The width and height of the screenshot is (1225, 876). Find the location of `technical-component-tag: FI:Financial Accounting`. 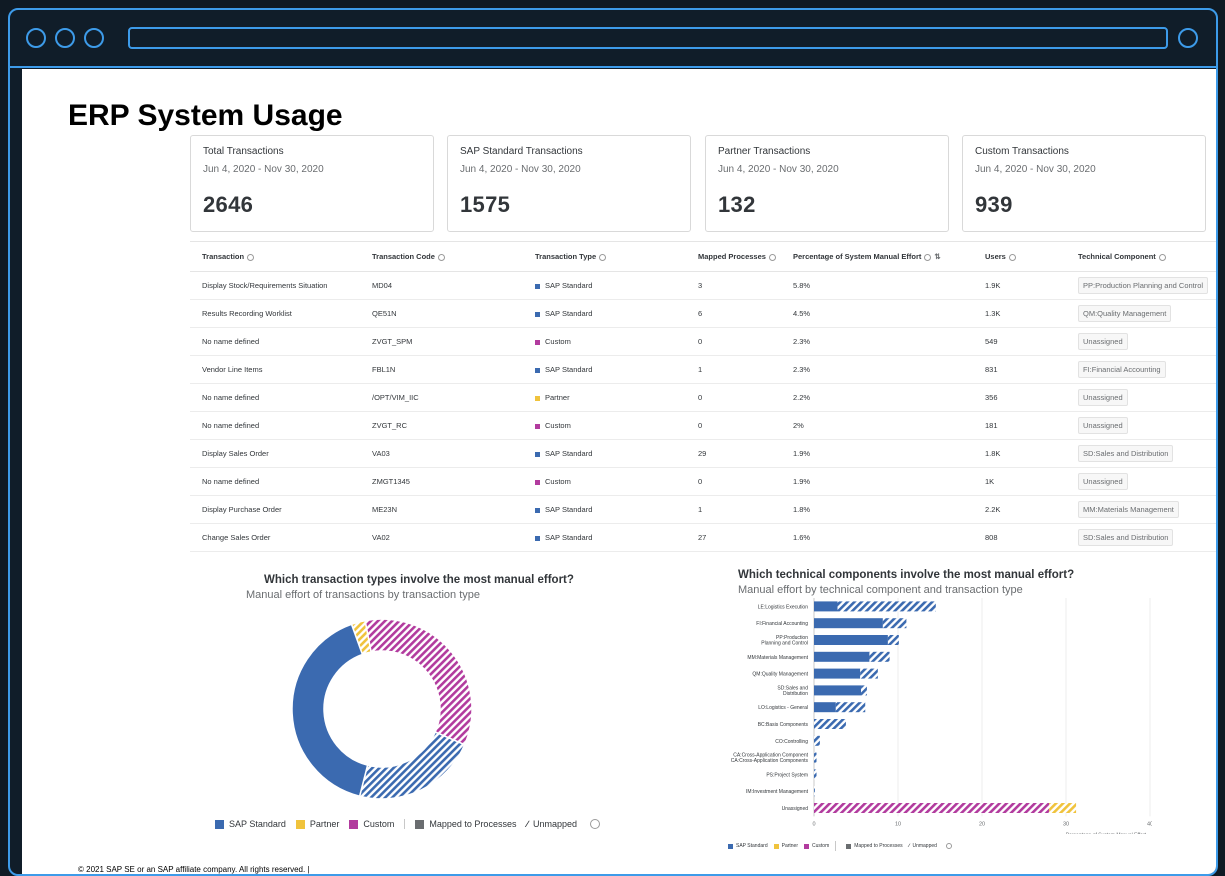

technical-component-tag: FI:Financial Accounting is located at coordinates (1122, 369).